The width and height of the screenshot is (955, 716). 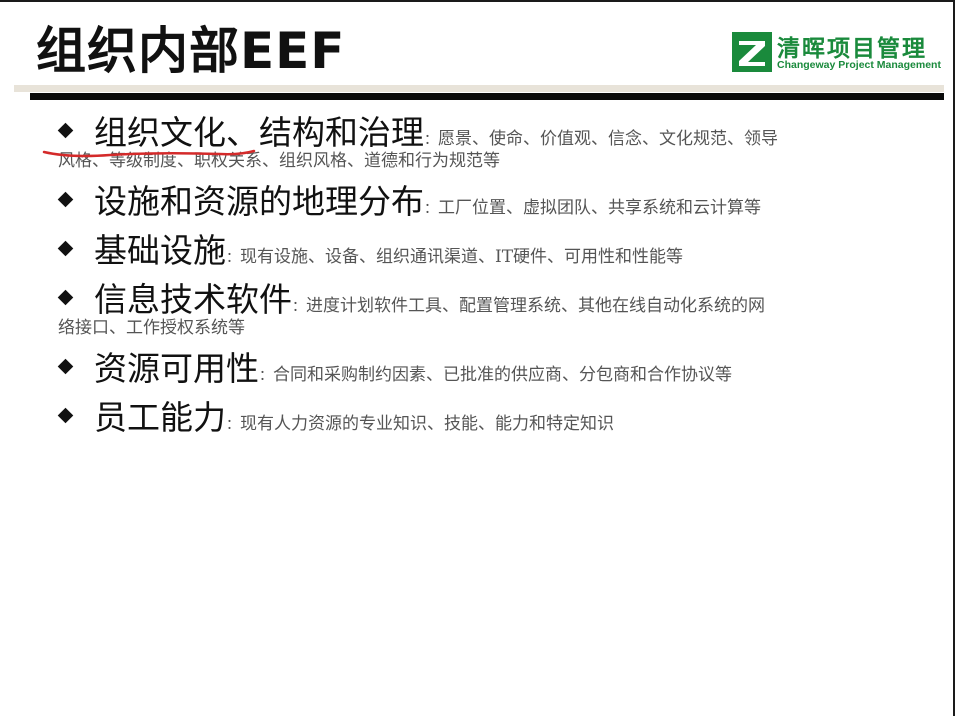 What do you see at coordinates (160, 417) in the screenshot?
I see `item-heading: 员工能力` at bounding box center [160, 417].